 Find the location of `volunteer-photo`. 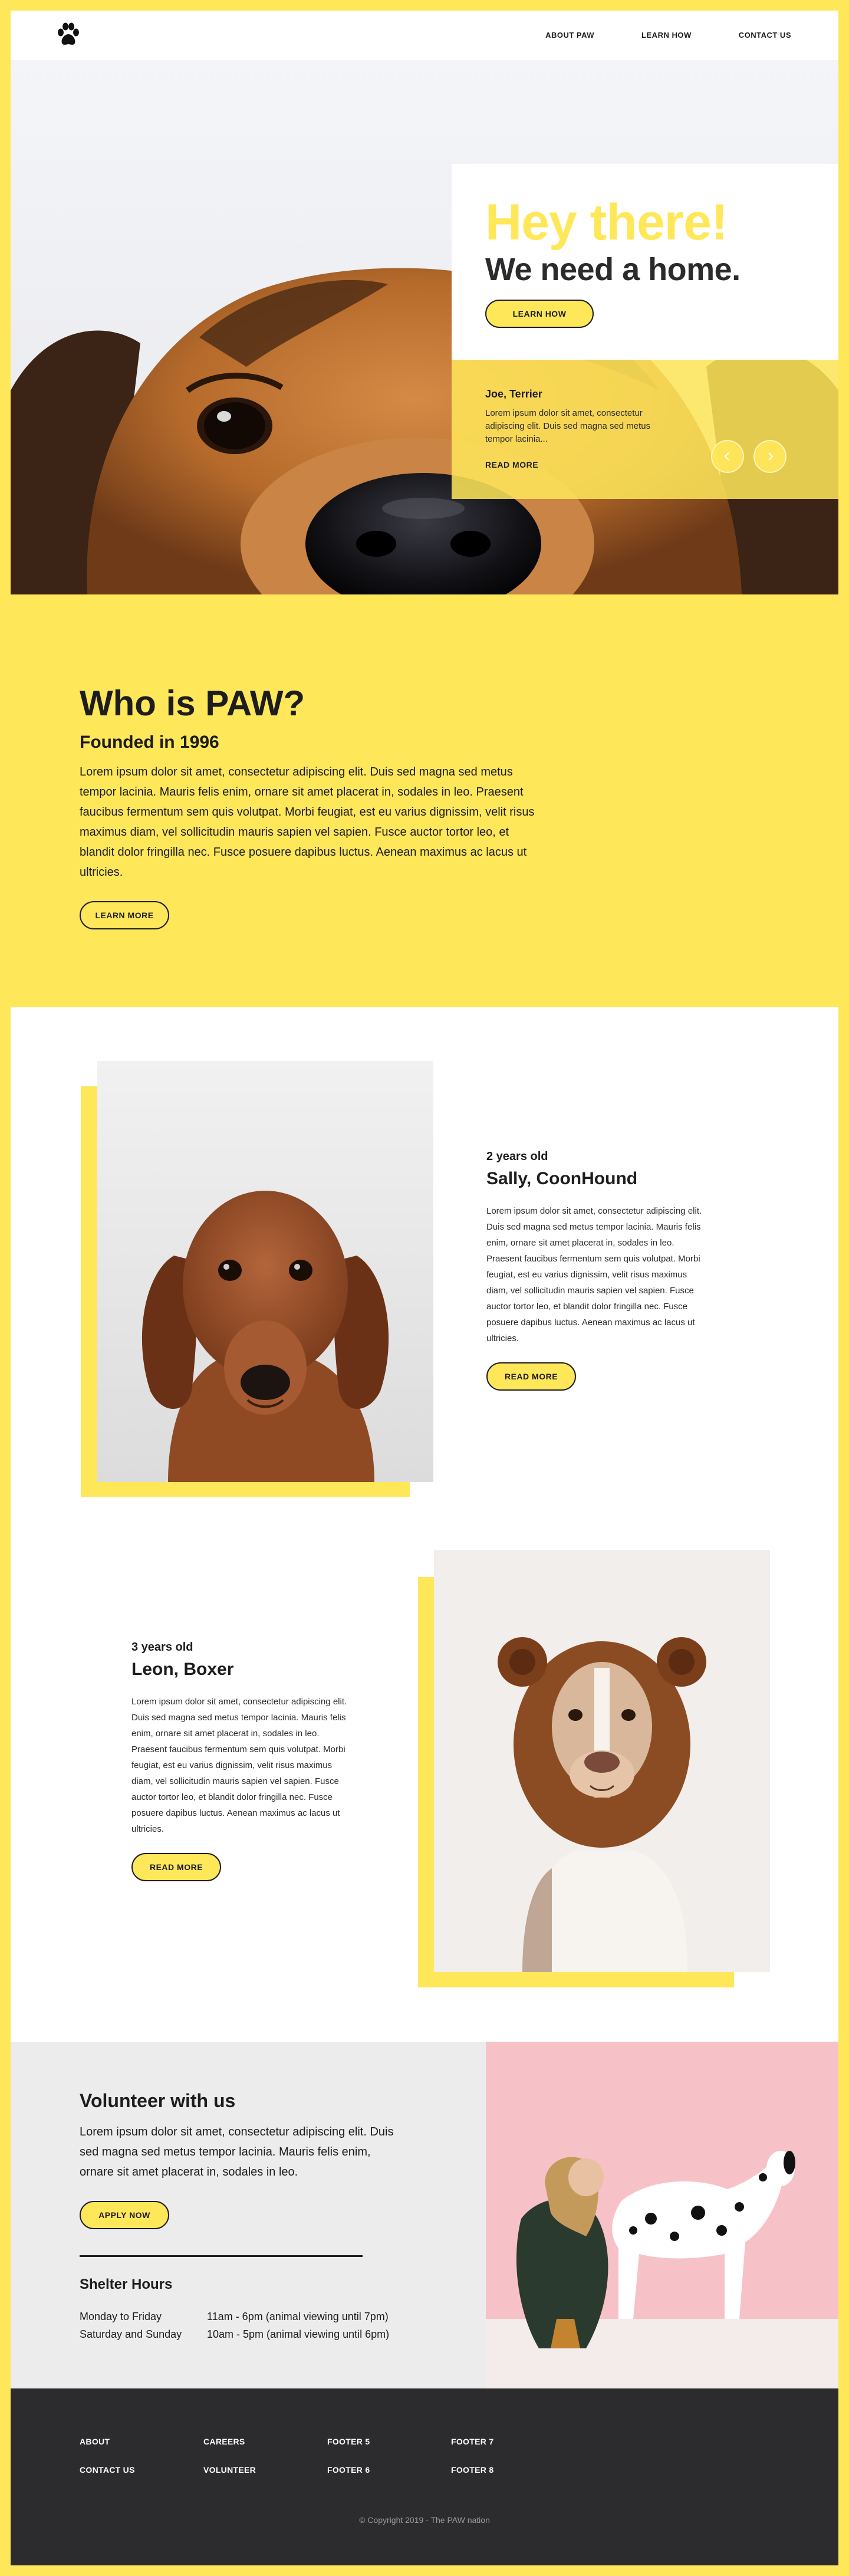

volunteer-photo is located at coordinates (662, 2215).